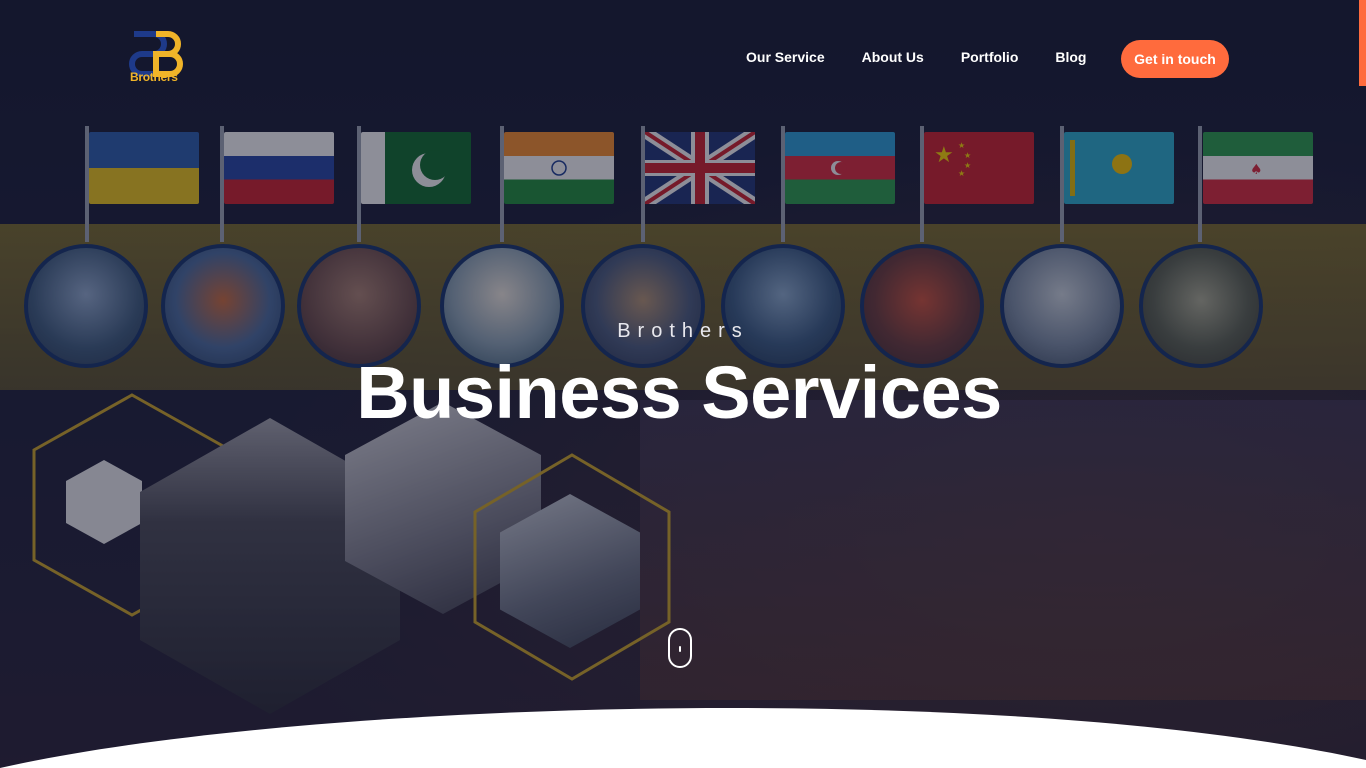 The width and height of the screenshot is (1366, 768). I want to click on get-in-touch-button: Get in touch, so click(1175, 59).